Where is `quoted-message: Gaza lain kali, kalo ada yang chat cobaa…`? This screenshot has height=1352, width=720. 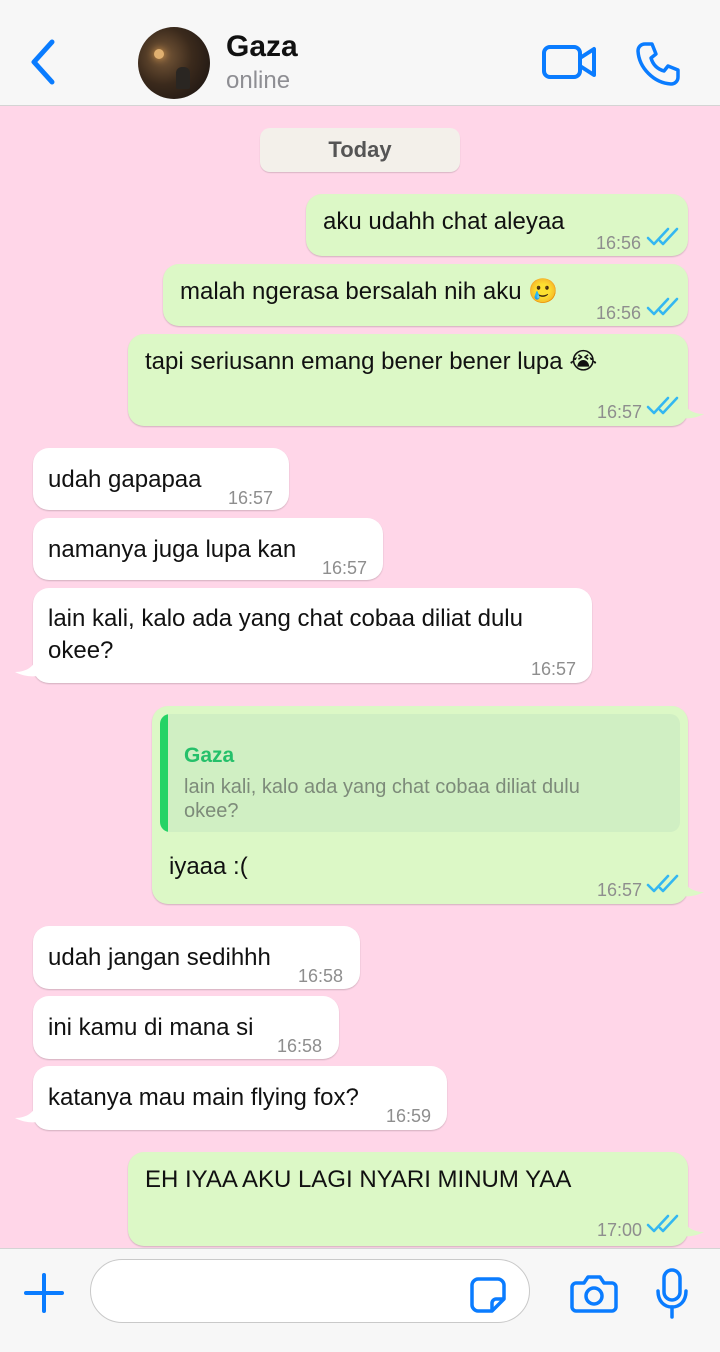 quoted-message: Gaza lain kali, kalo ada yang chat cobaa… is located at coordinates (420, 773).